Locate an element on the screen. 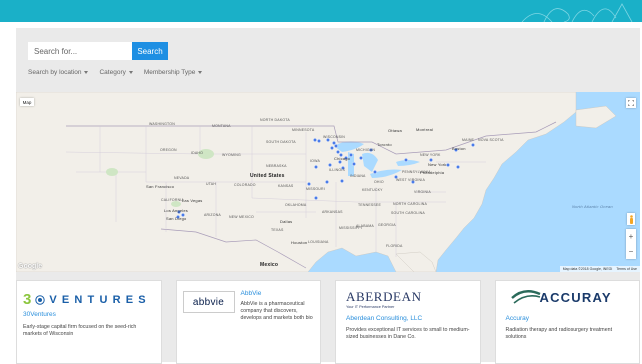 The width and height of the screenshot is (642, 364). map-label-toronto: Toronto is located at coordinates (384, 144).